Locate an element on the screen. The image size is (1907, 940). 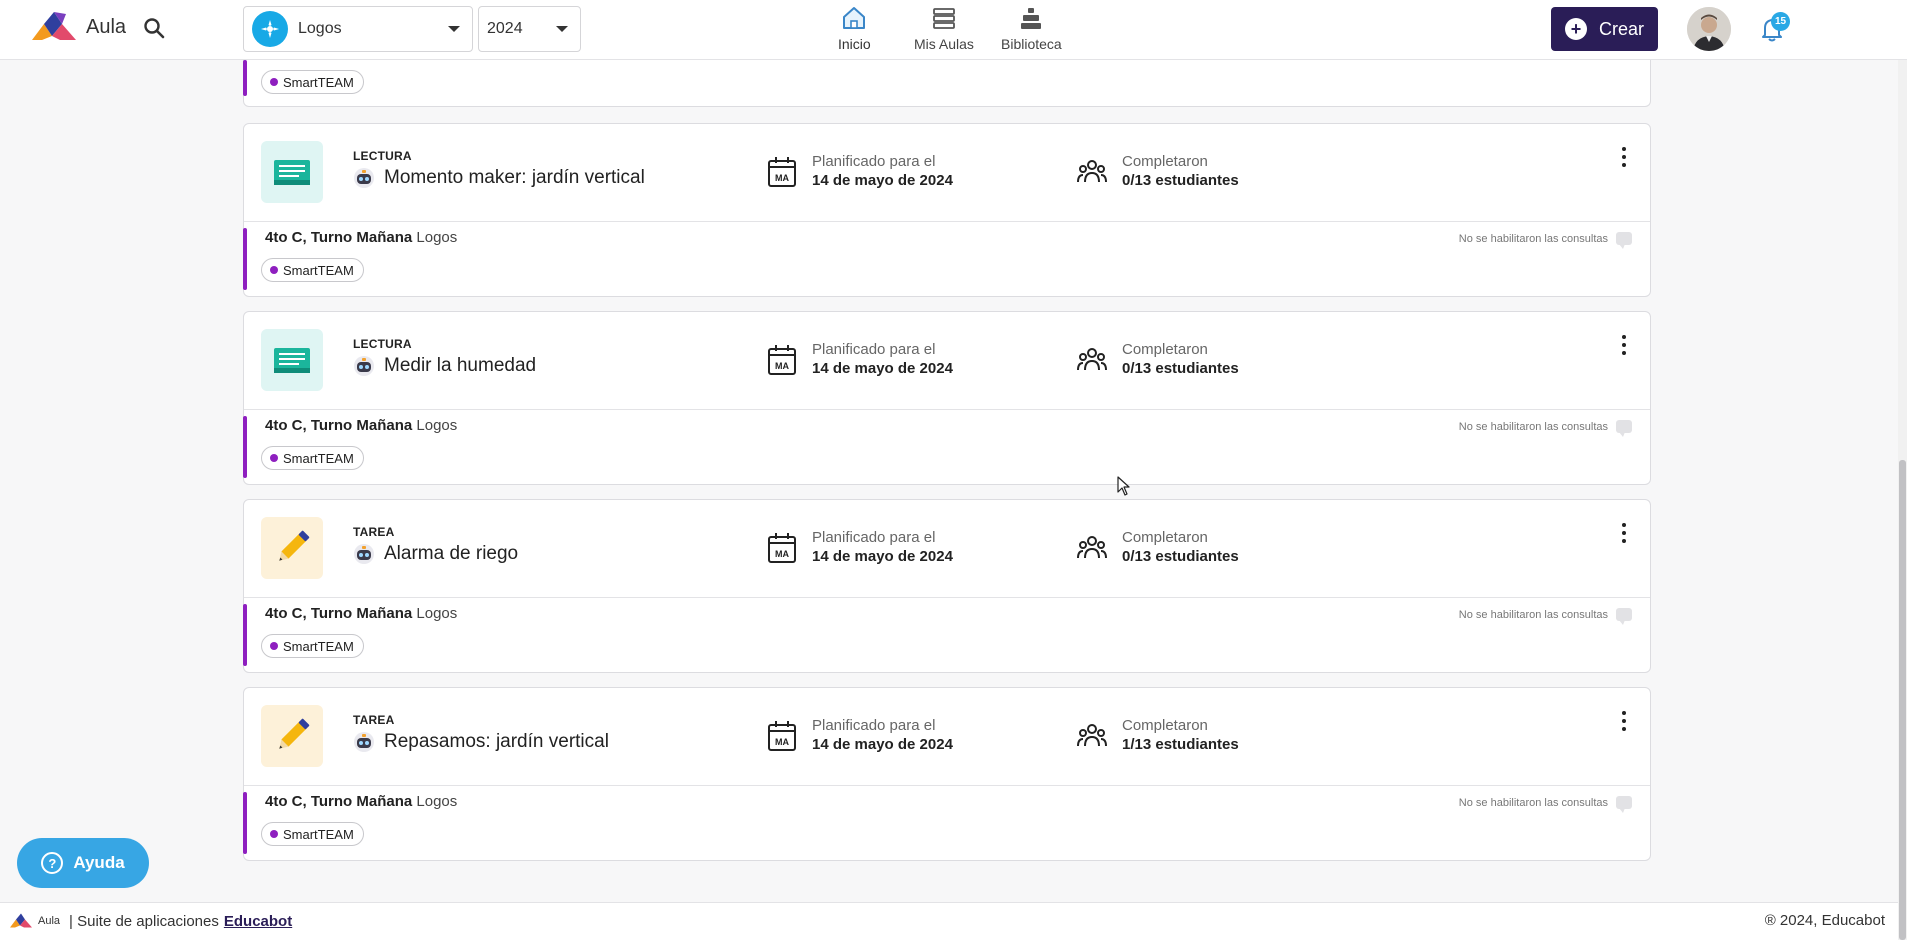
book-icon is located at coordinates (292, 360).